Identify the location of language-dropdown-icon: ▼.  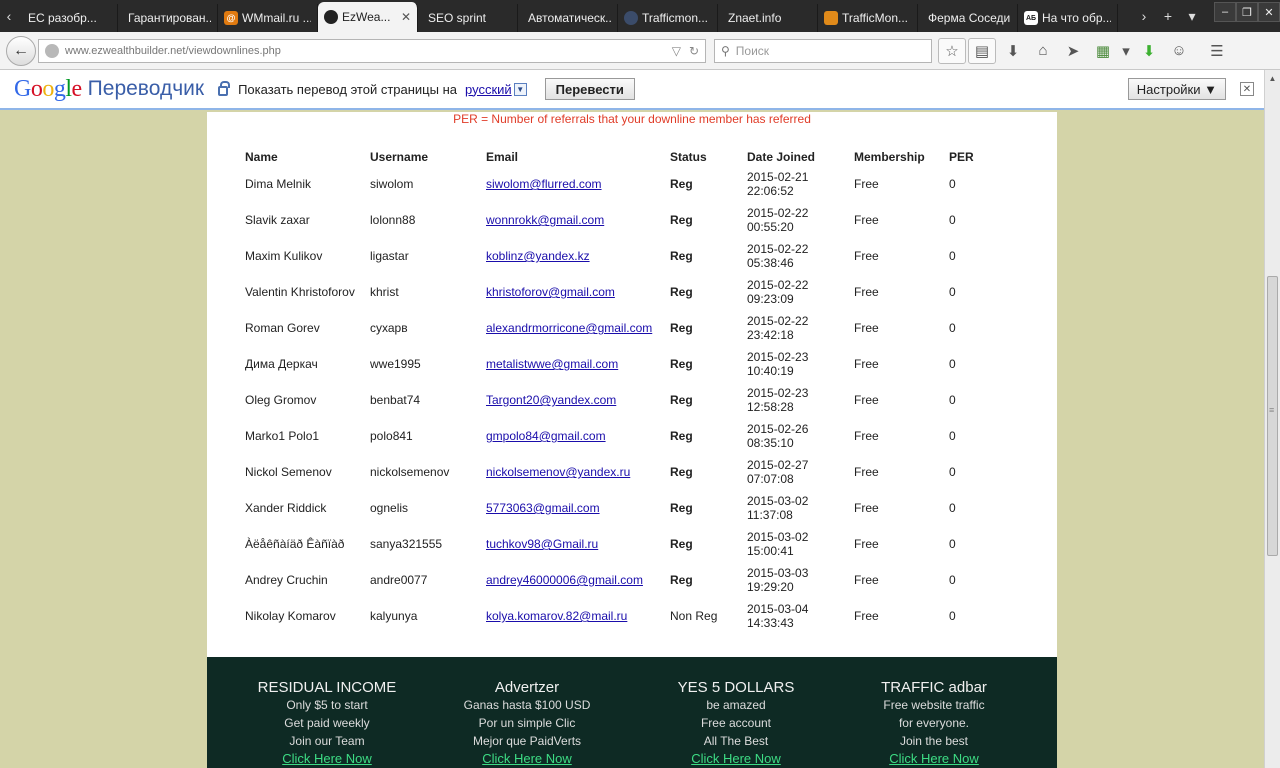
(520, 89).